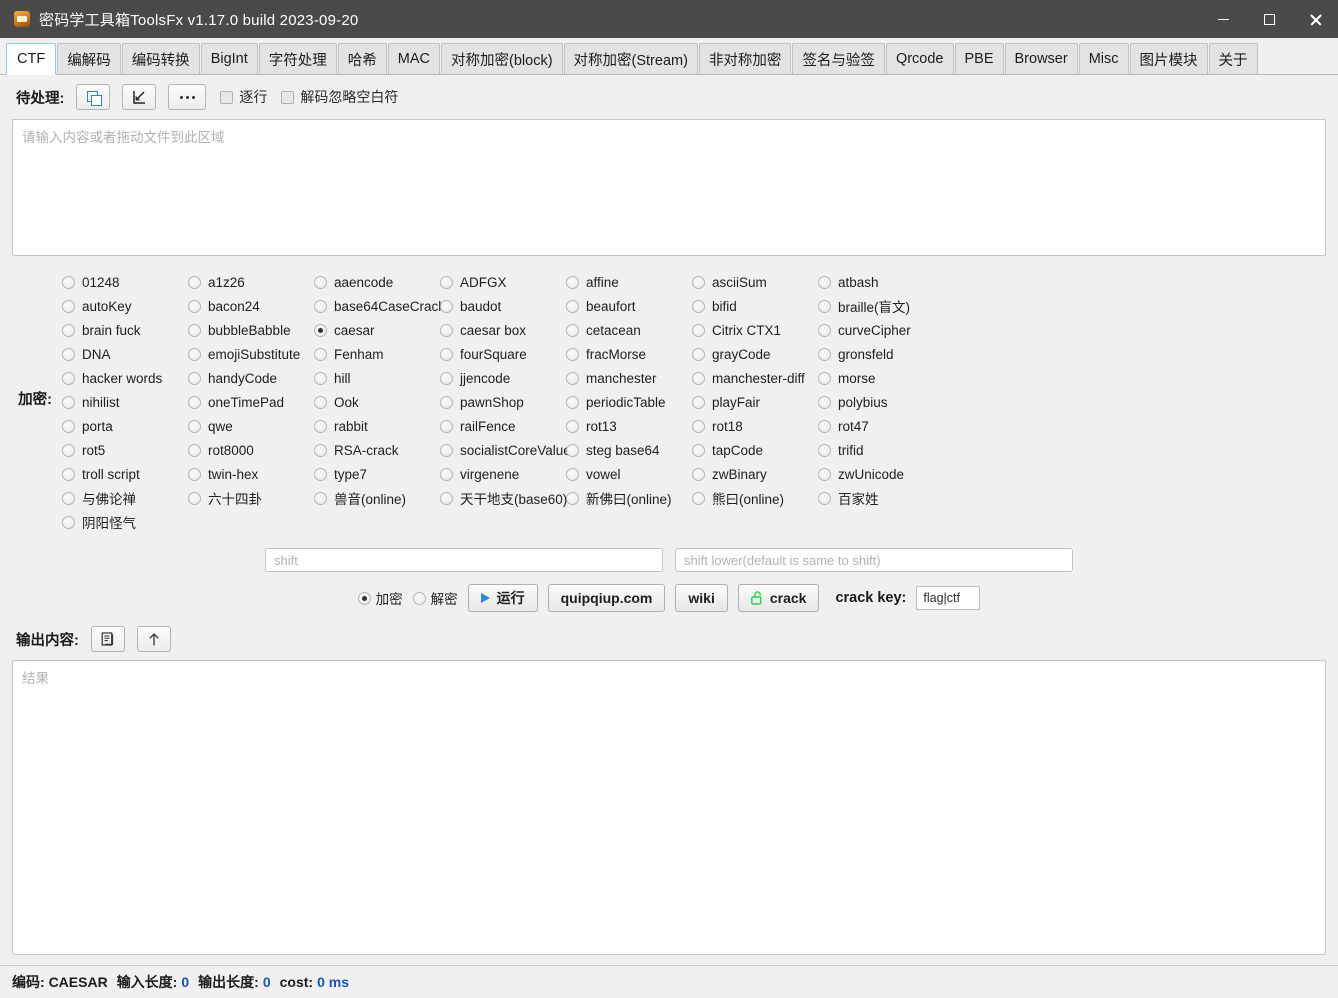  Describe the element at coordinates (153, 639) in the screenshot. I see `output-upload-button` at that location.